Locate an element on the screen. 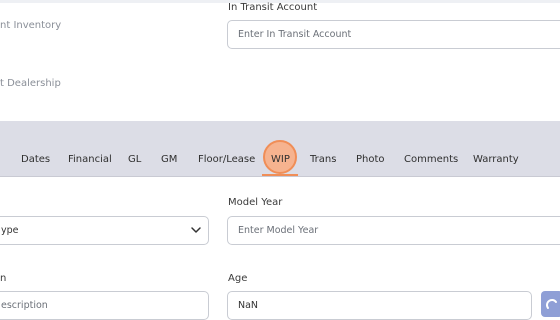  age-value: NaN is located at coordinates (248, 305).